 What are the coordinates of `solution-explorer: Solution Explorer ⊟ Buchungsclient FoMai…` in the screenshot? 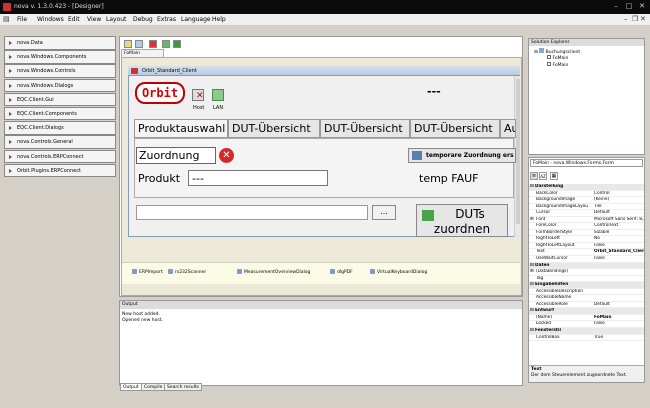 It's located at (586, 96).